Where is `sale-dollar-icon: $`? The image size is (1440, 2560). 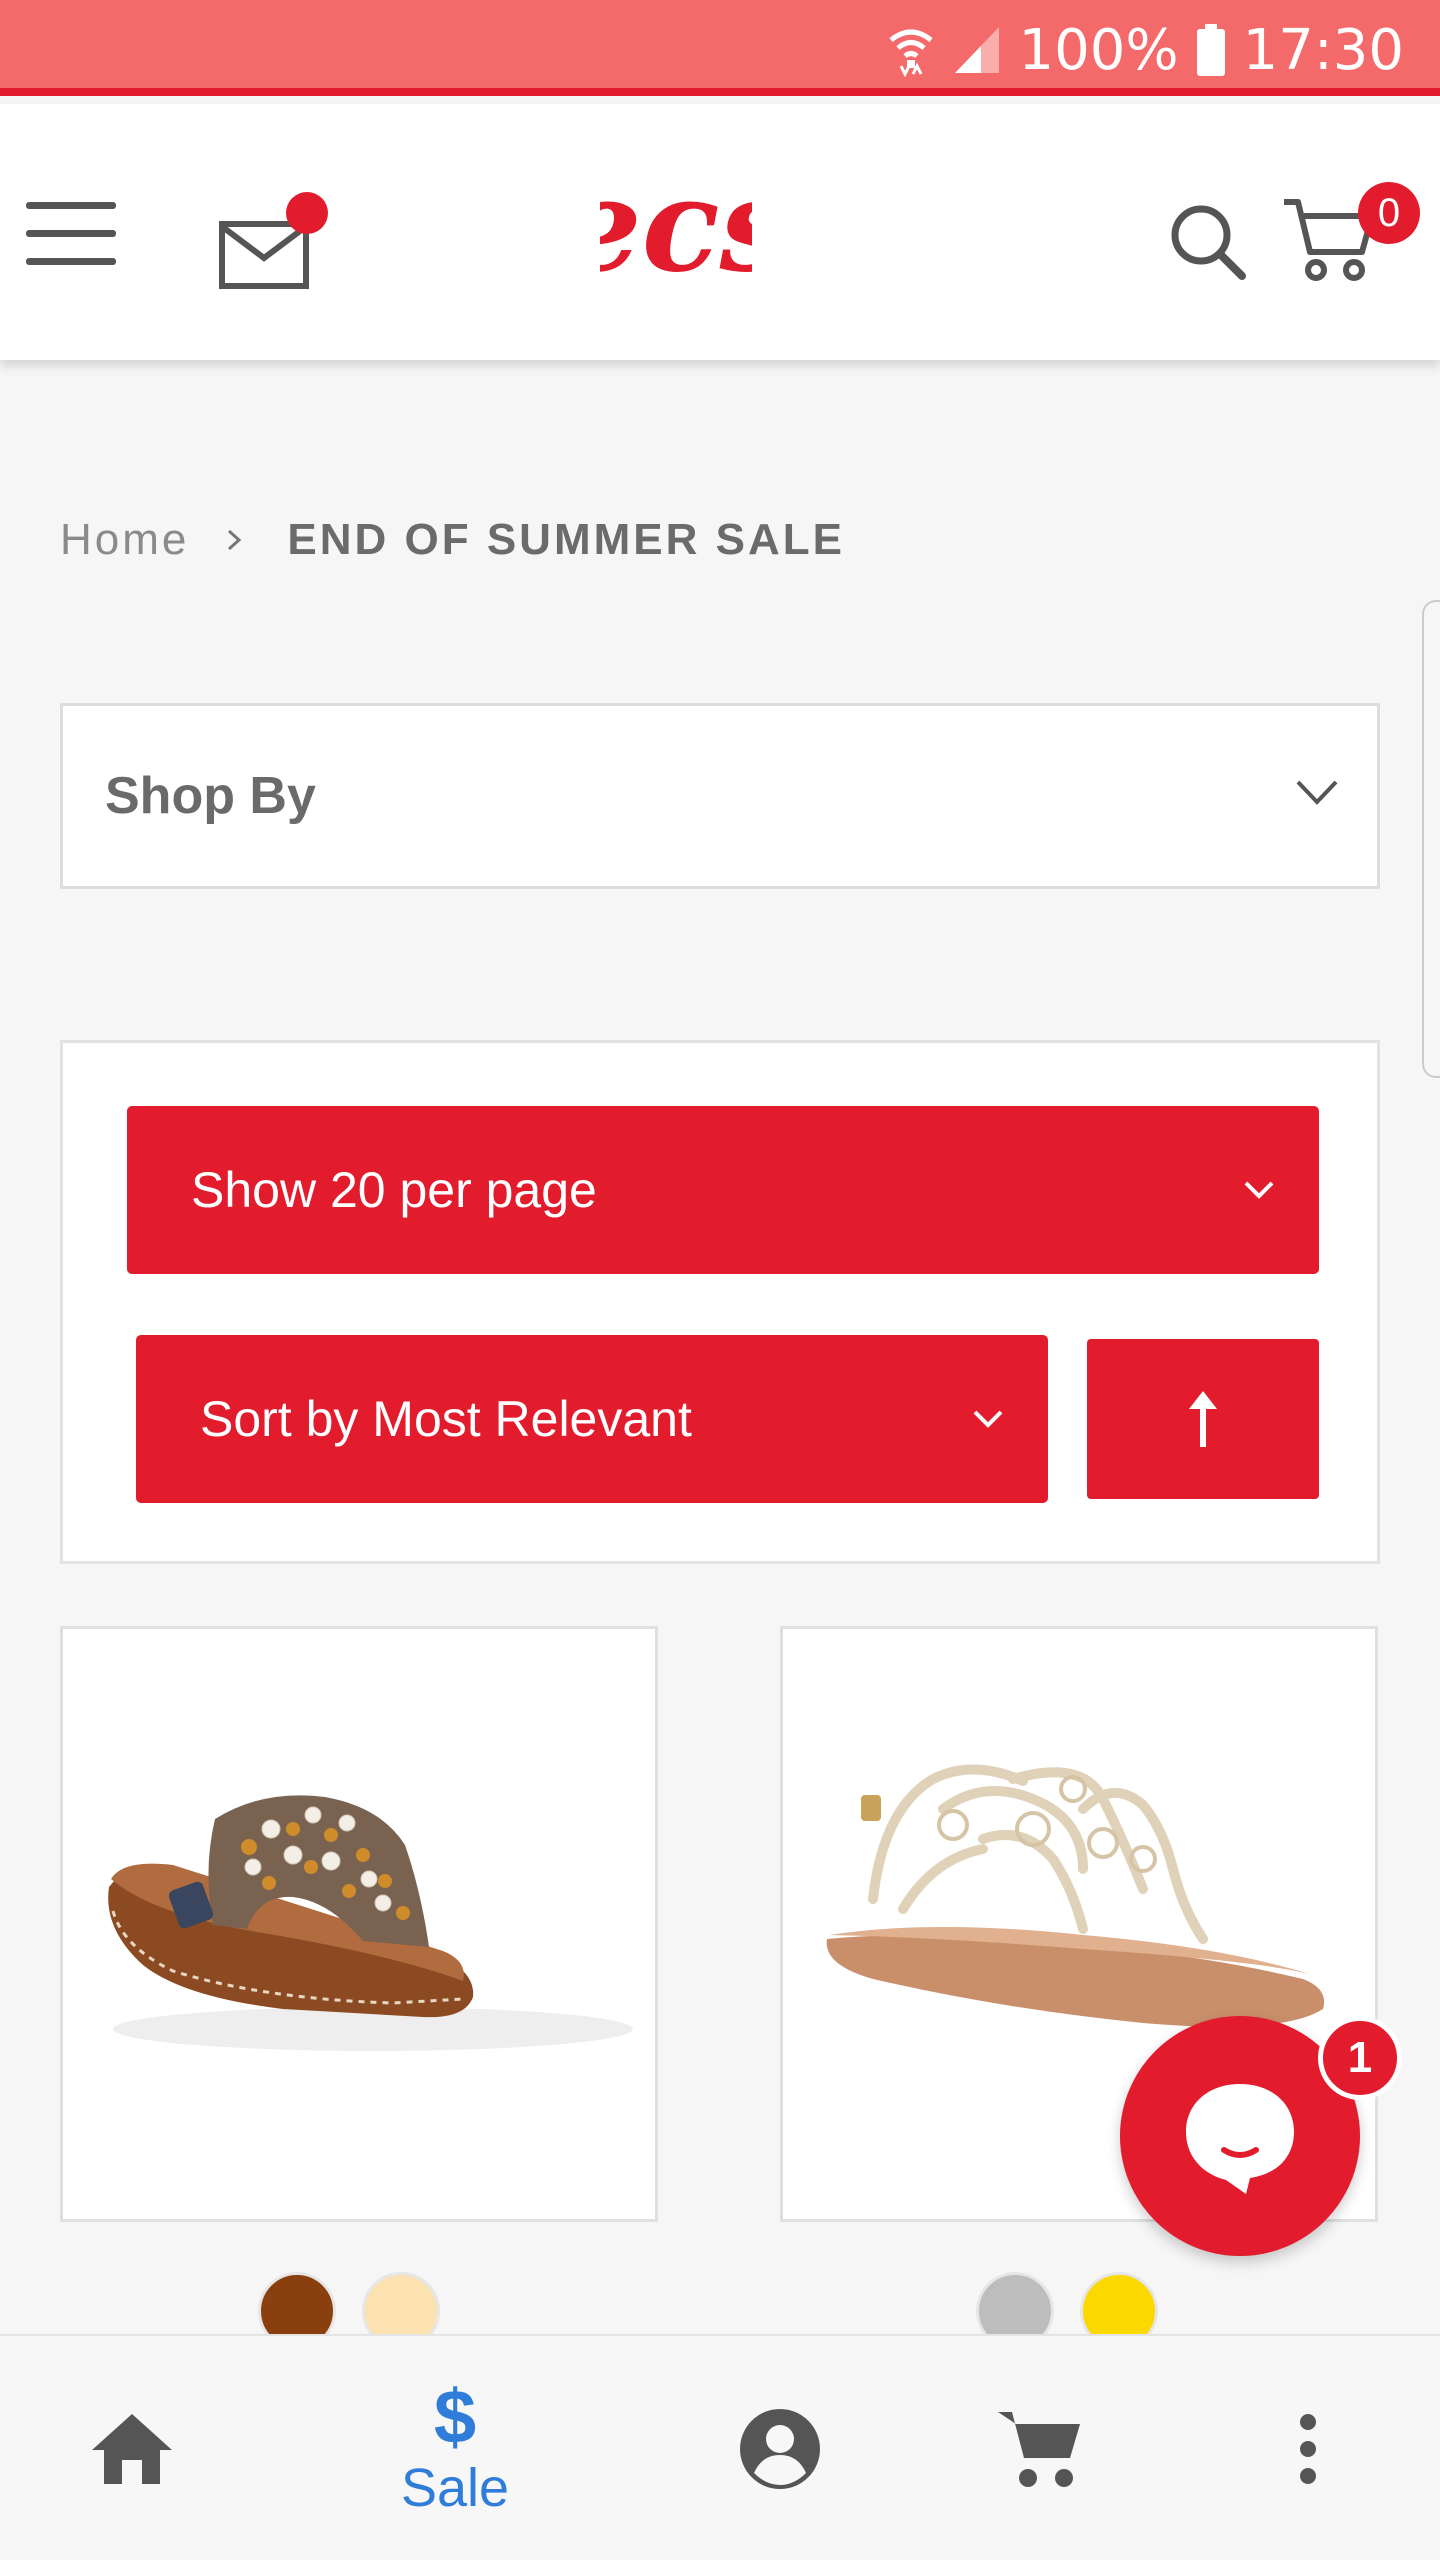
sale-dollar-icon: $ is located at coordinates (455, 2416).